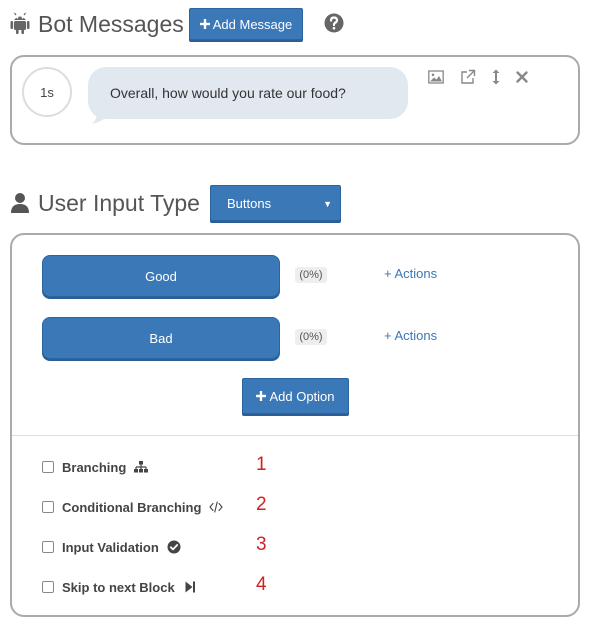 The width and height of the screenshot is (591, 622). Describe the element at coordinates (119, 202) in the screenshot. I see `user-input-title: User Input Type` at that location.